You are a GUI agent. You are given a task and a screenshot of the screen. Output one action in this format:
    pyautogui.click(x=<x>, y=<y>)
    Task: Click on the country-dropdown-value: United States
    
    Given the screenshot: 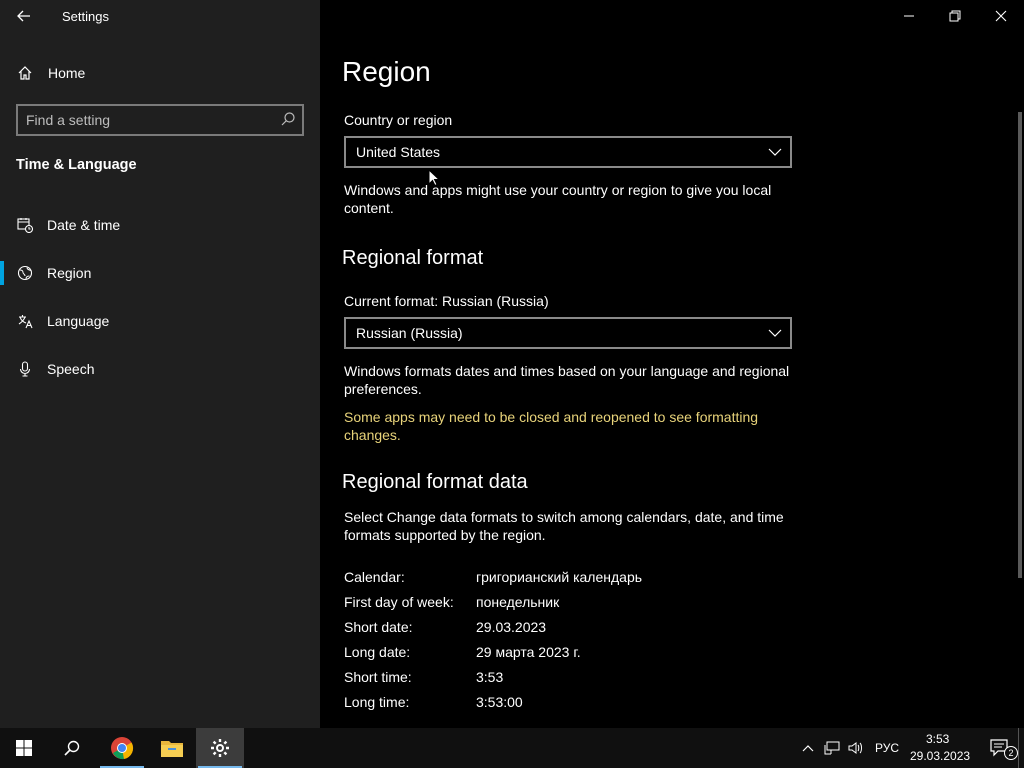 What is the action you would take?
    pyautogui.click(x=398, y=152)
    